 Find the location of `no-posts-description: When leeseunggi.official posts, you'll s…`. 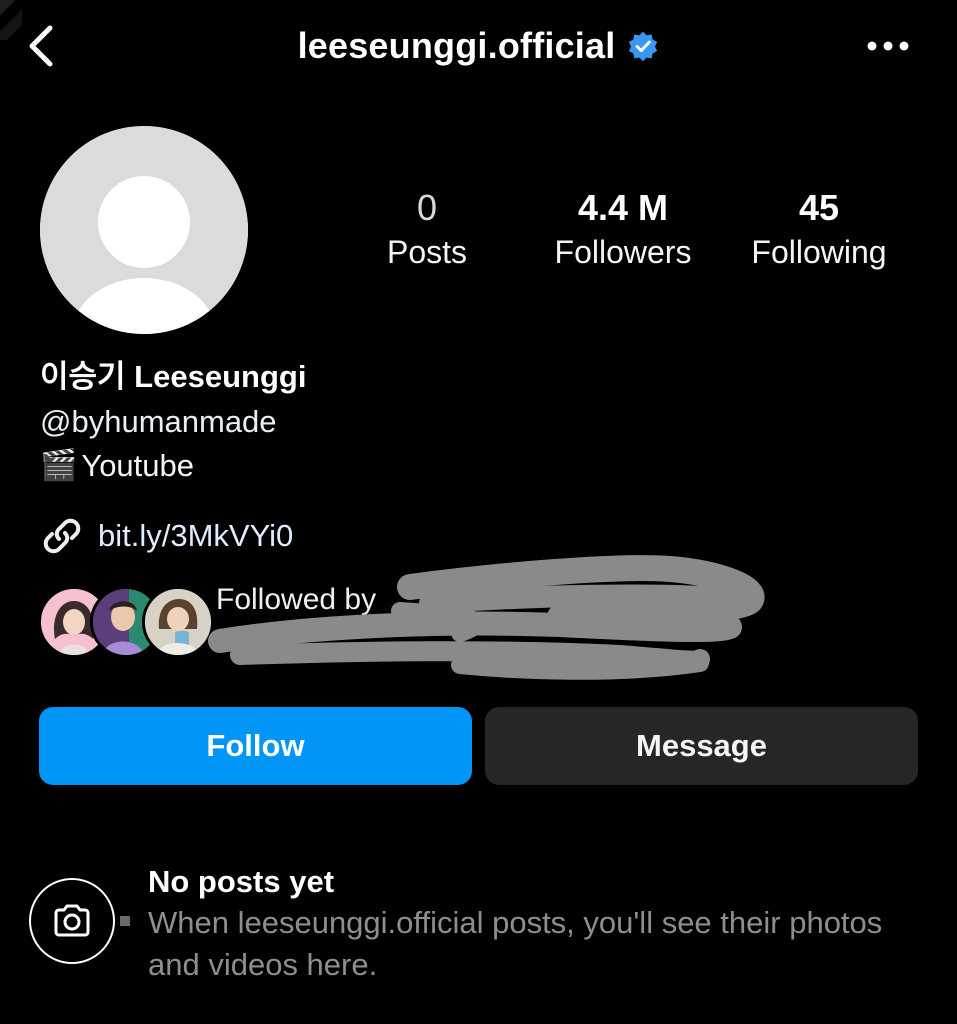

no-posts-description: When leeseunggi.official posts, you'll s… is located at coordinates (515, 943).